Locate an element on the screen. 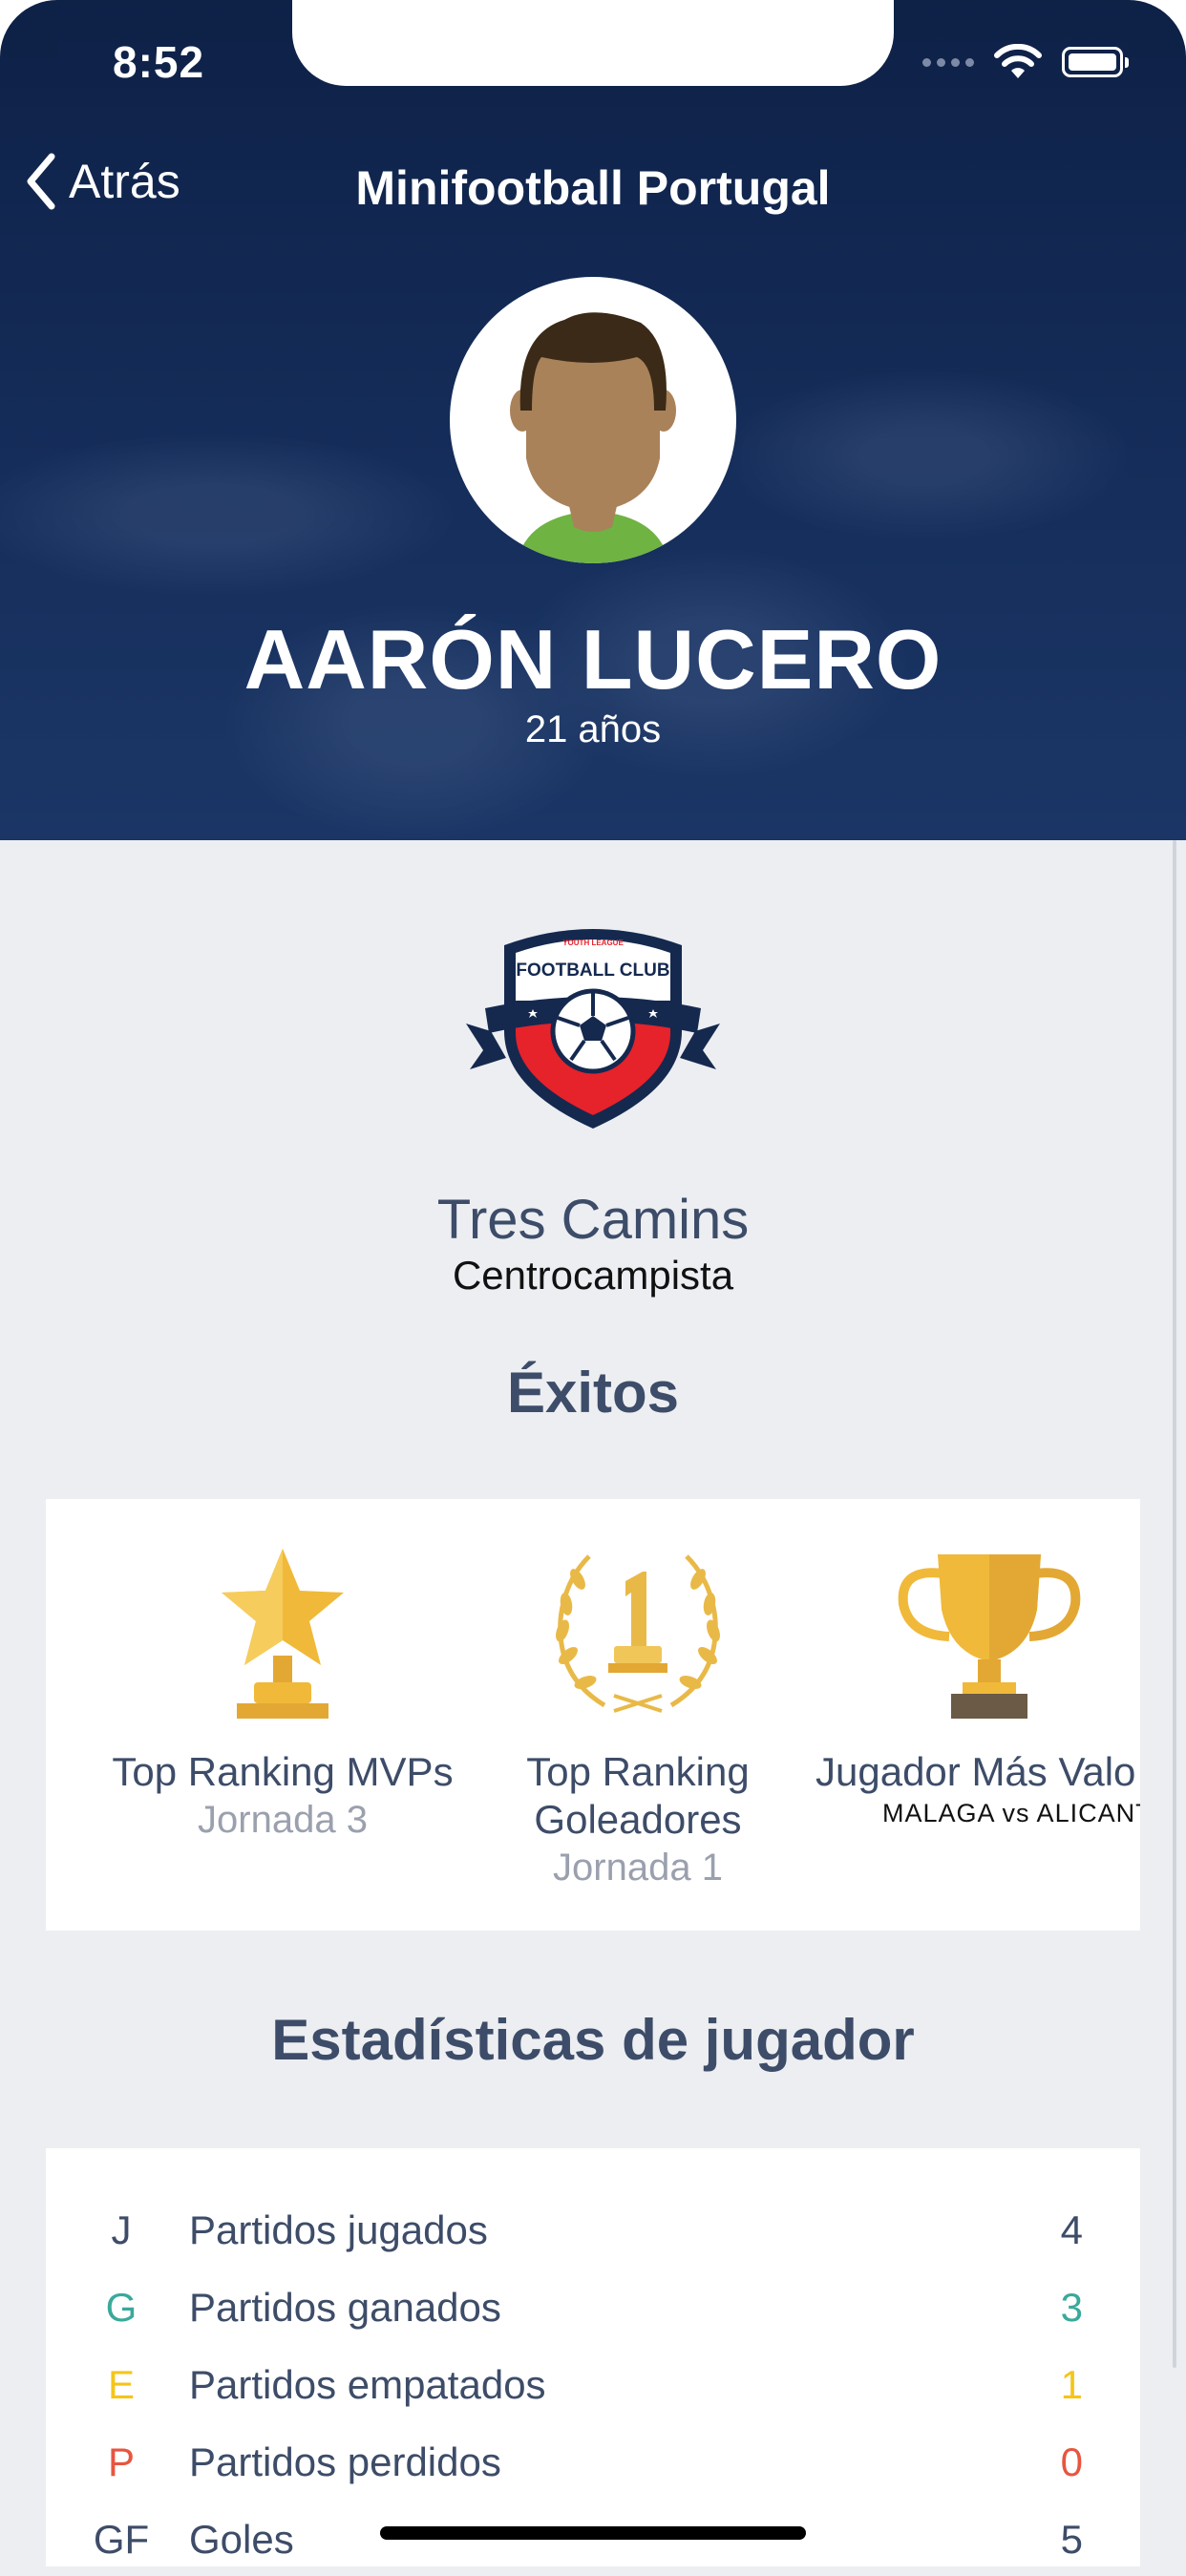 The width and height of the screenshot is (1186, 2576). stat-code: J is located at coordinates (122, 2229).